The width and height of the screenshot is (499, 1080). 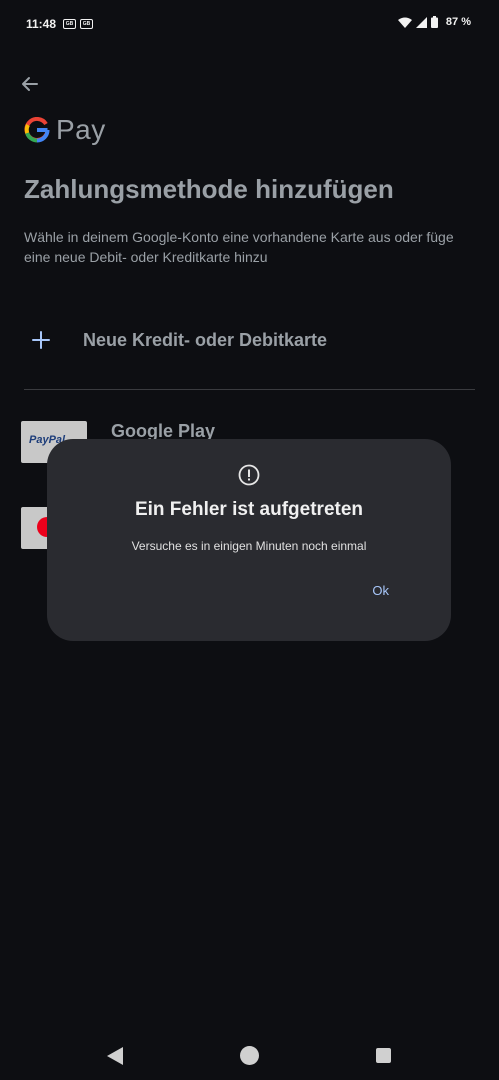 What do you see at coordinates (380, 590) in the screenshot?
I see `ok-button: Ok` at bounding box center [380, 590].